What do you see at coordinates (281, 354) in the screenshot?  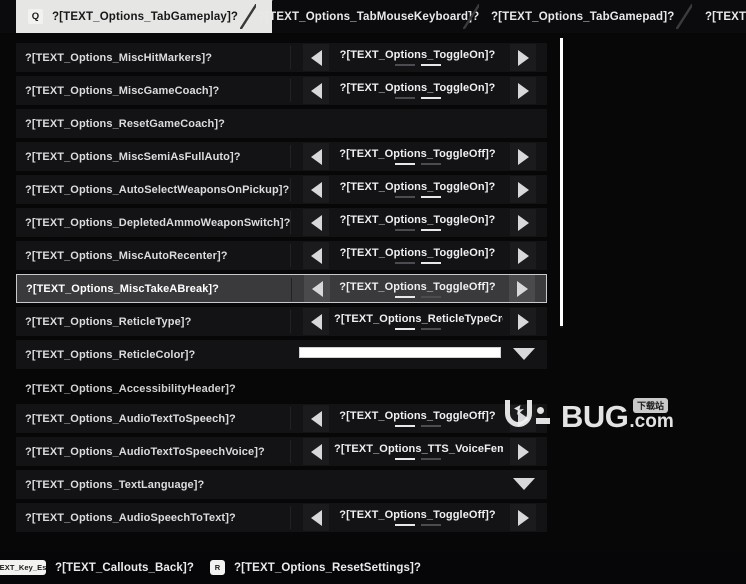 I see `option-row-reticle-color: ?[TEXT_Options_ReticleColor]?` at bounding box center [281, 354].